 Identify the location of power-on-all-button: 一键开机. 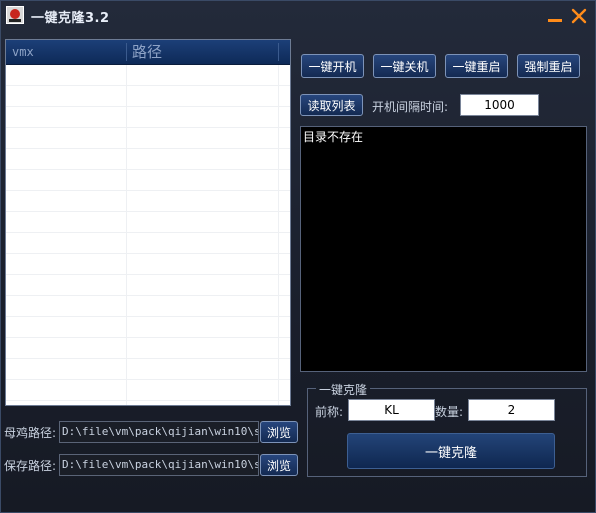
(332, 66).